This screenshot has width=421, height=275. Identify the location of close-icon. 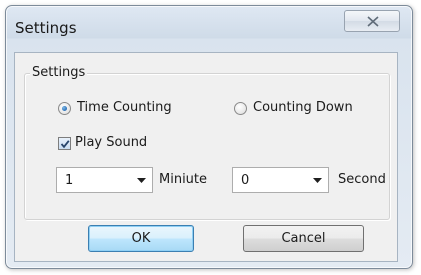
(373, 21).